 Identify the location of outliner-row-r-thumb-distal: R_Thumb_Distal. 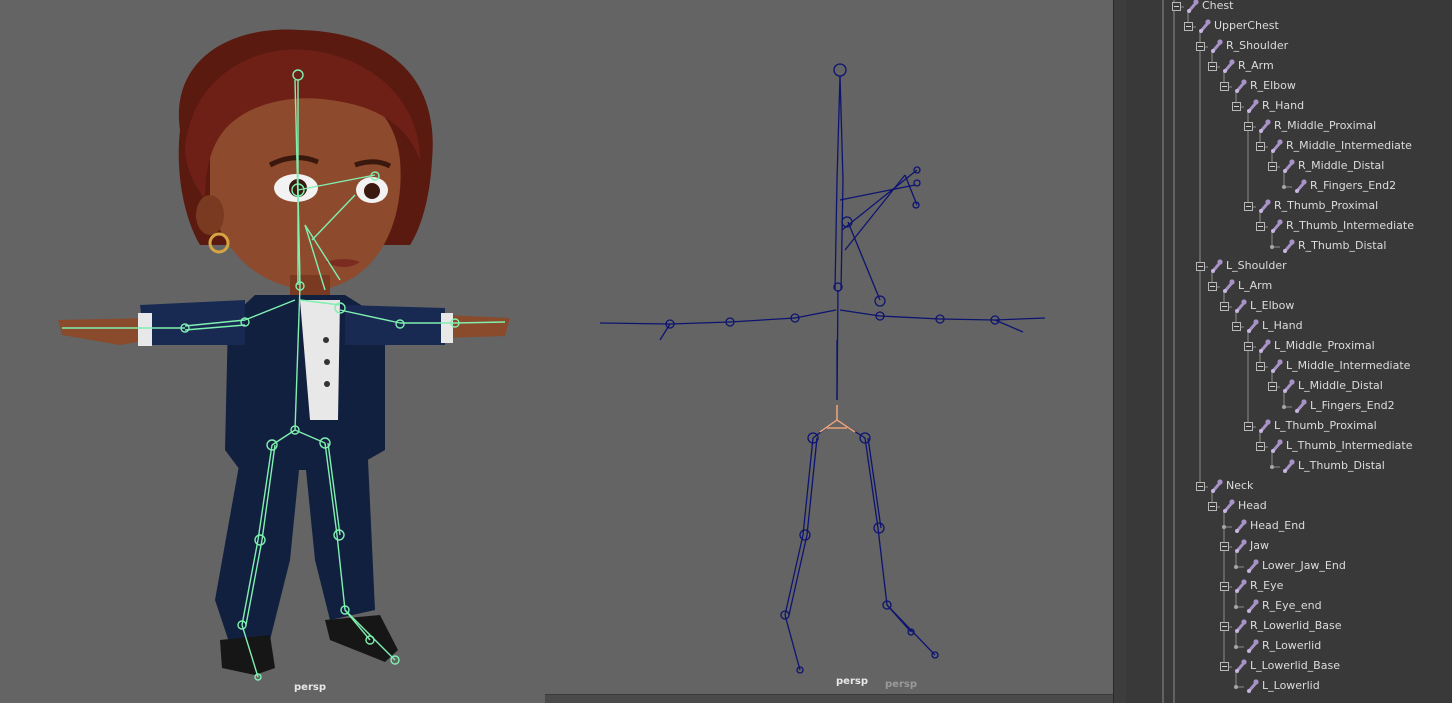
(1289, 247).